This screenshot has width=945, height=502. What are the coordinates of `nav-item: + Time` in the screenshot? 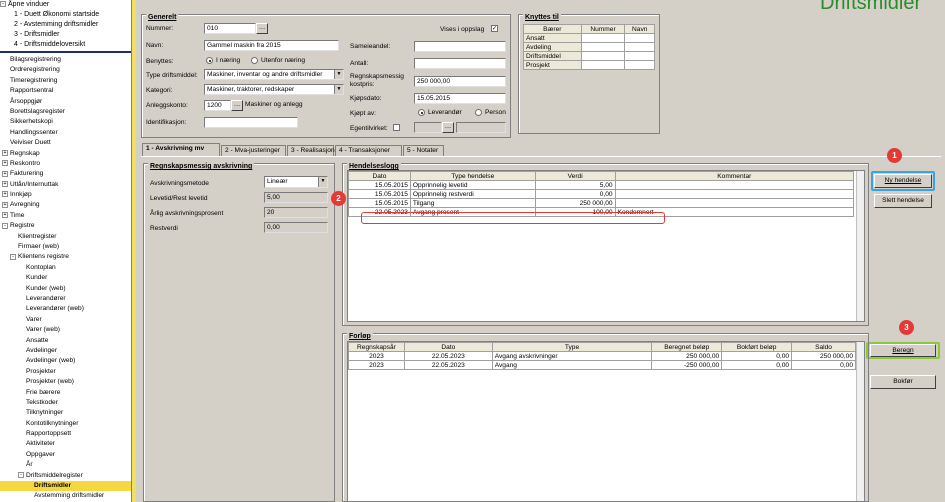 It's located at (65, 216).